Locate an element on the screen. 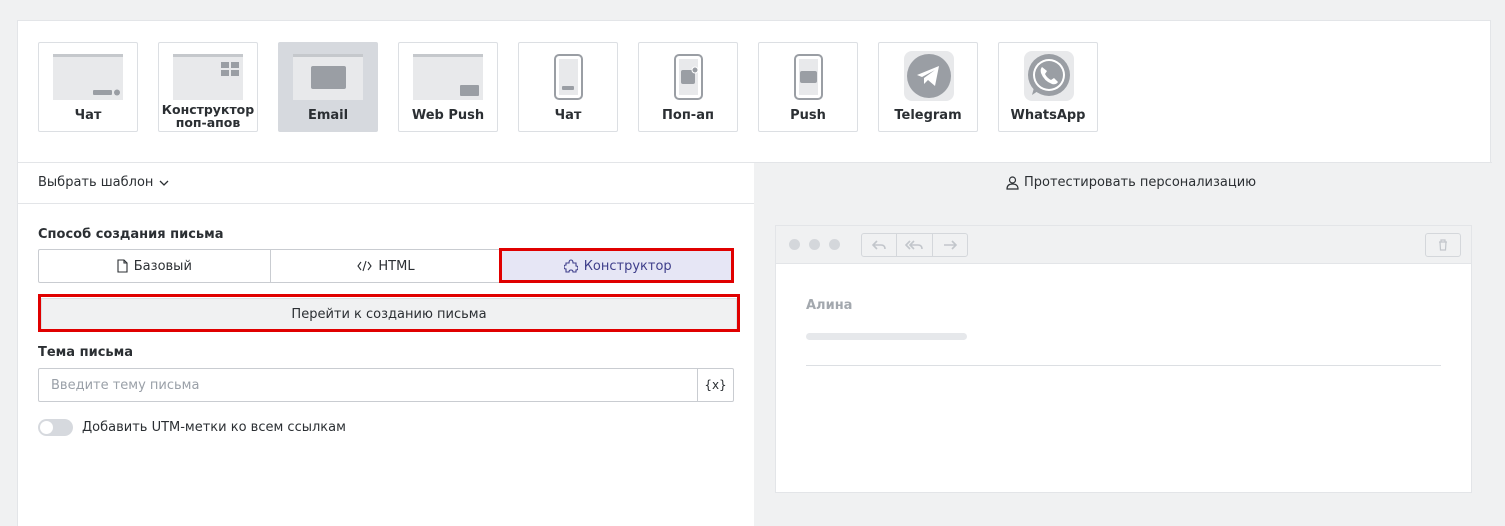 This screenshot has width=1505, height=526. file-icon is located at coordinates (122, 266).